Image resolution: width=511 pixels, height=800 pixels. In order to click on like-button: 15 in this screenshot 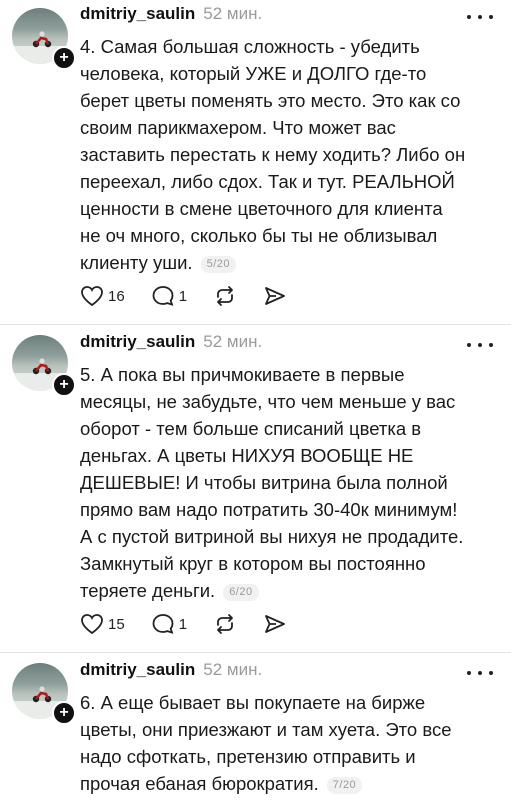, I will do `click(102, 624)`.